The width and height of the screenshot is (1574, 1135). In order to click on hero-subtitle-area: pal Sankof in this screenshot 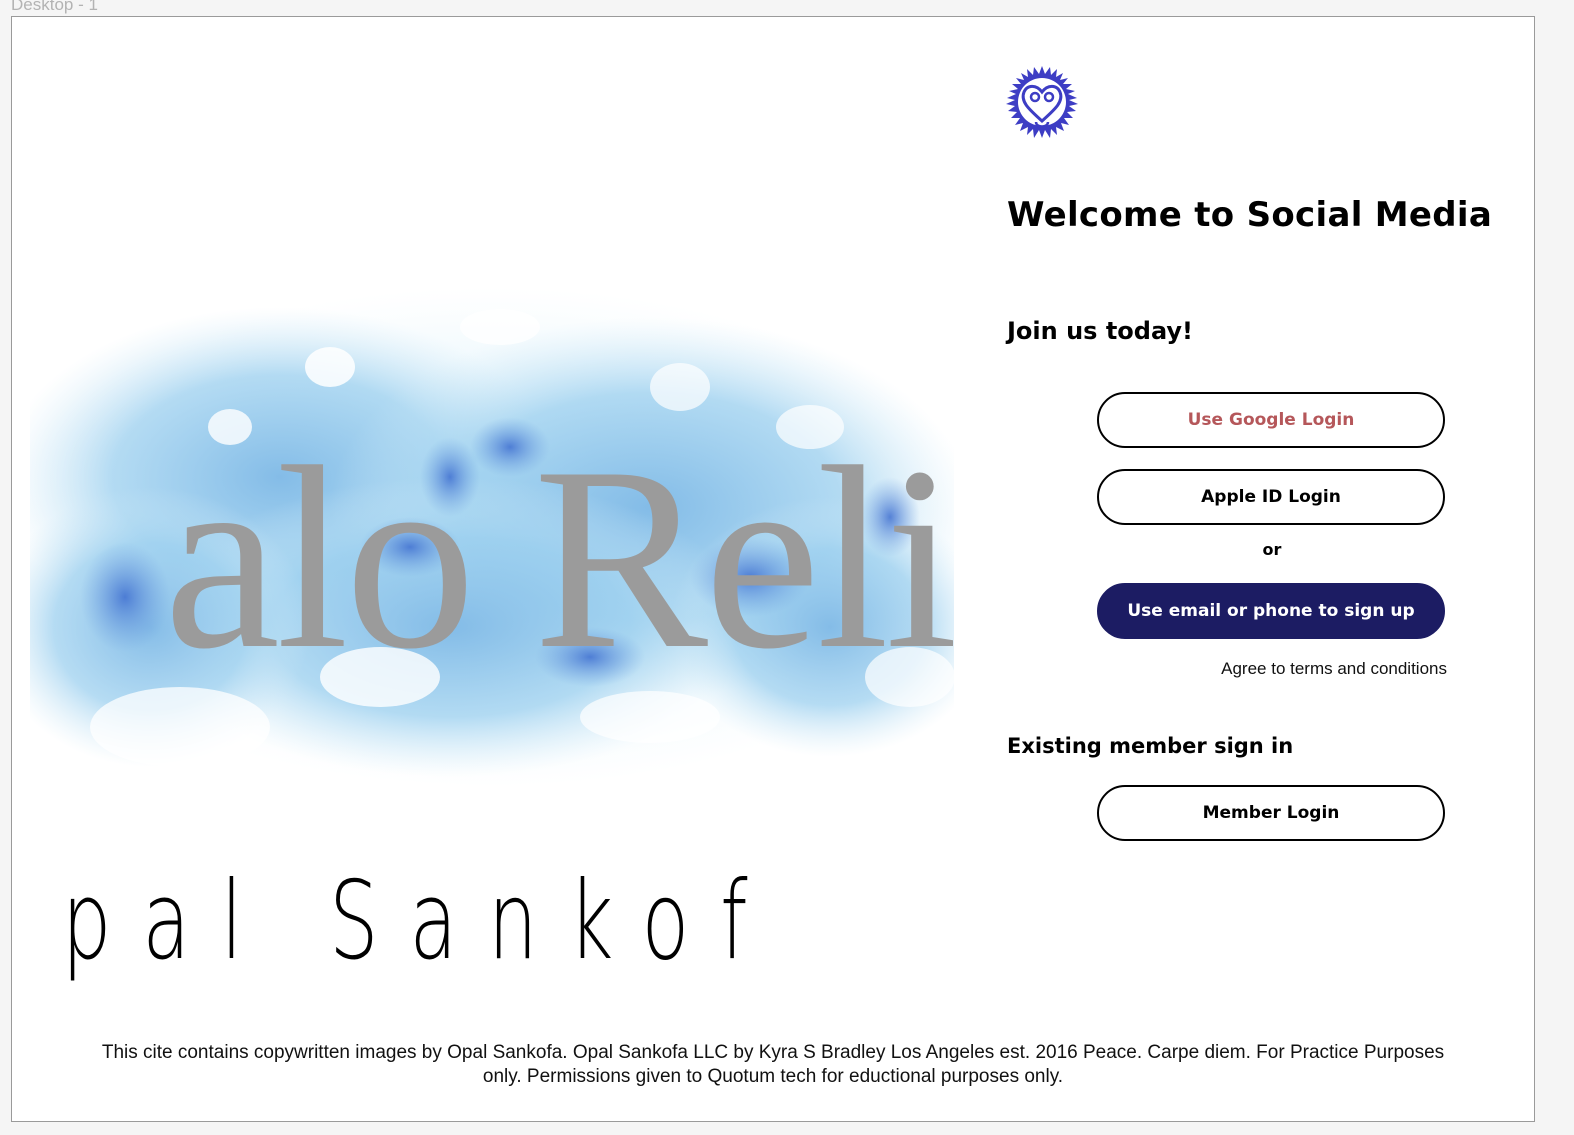, I will do `click(482, 927)`.